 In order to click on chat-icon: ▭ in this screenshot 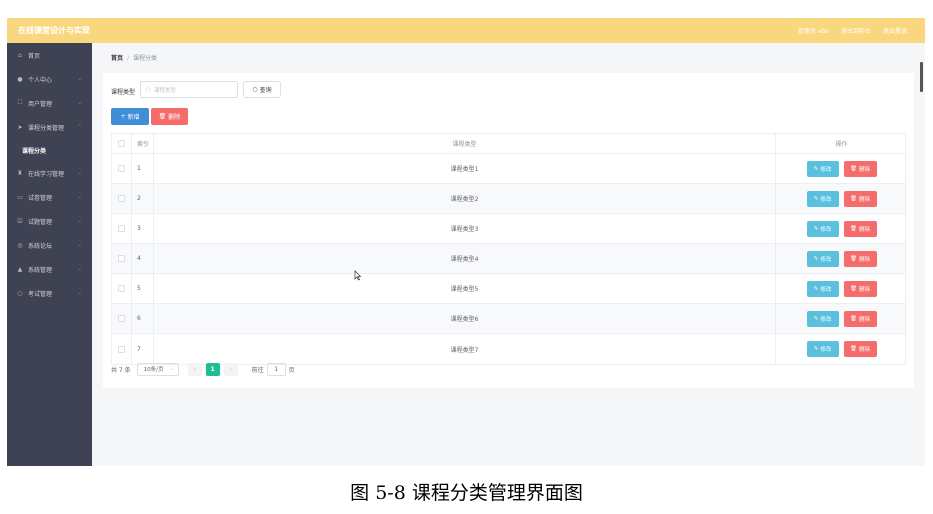, I will do `click(20, 197)`.